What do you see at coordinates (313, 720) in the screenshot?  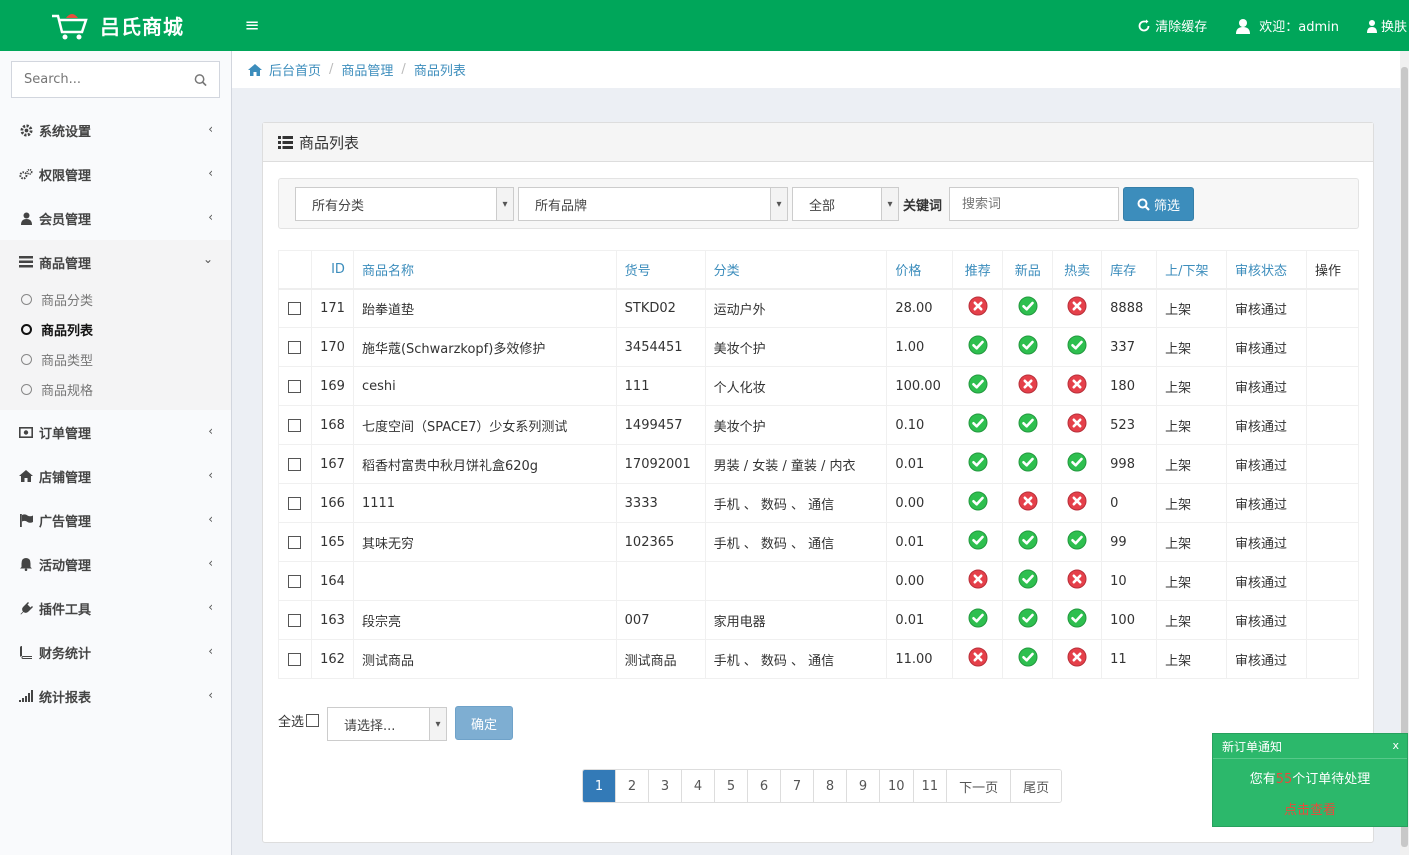 I see `select-all-checkbox` at bounding box center [313, 720].